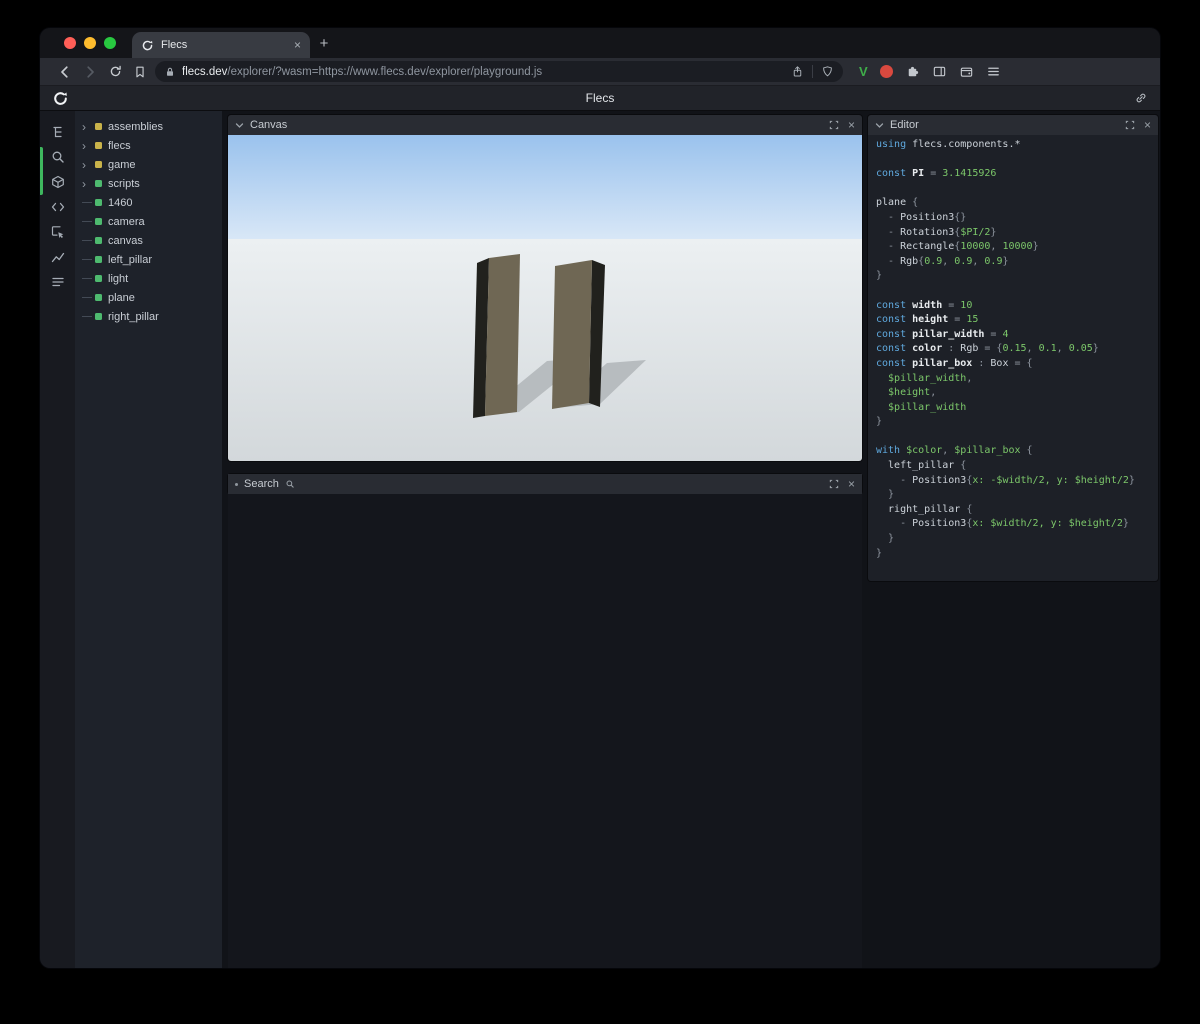 This screenshot has height=1024, width=1200. I want to click on search-panel-title: Search, so click(261, 484).